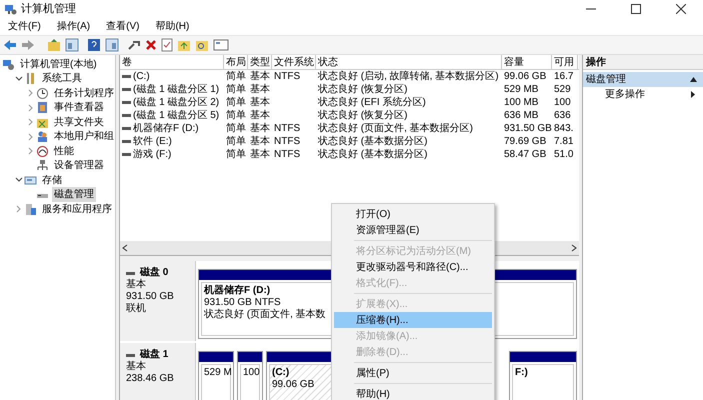  Describe the element at coordinates (141, 77) in the screenshot. I see `table-cell-text: (C:)` at that location.